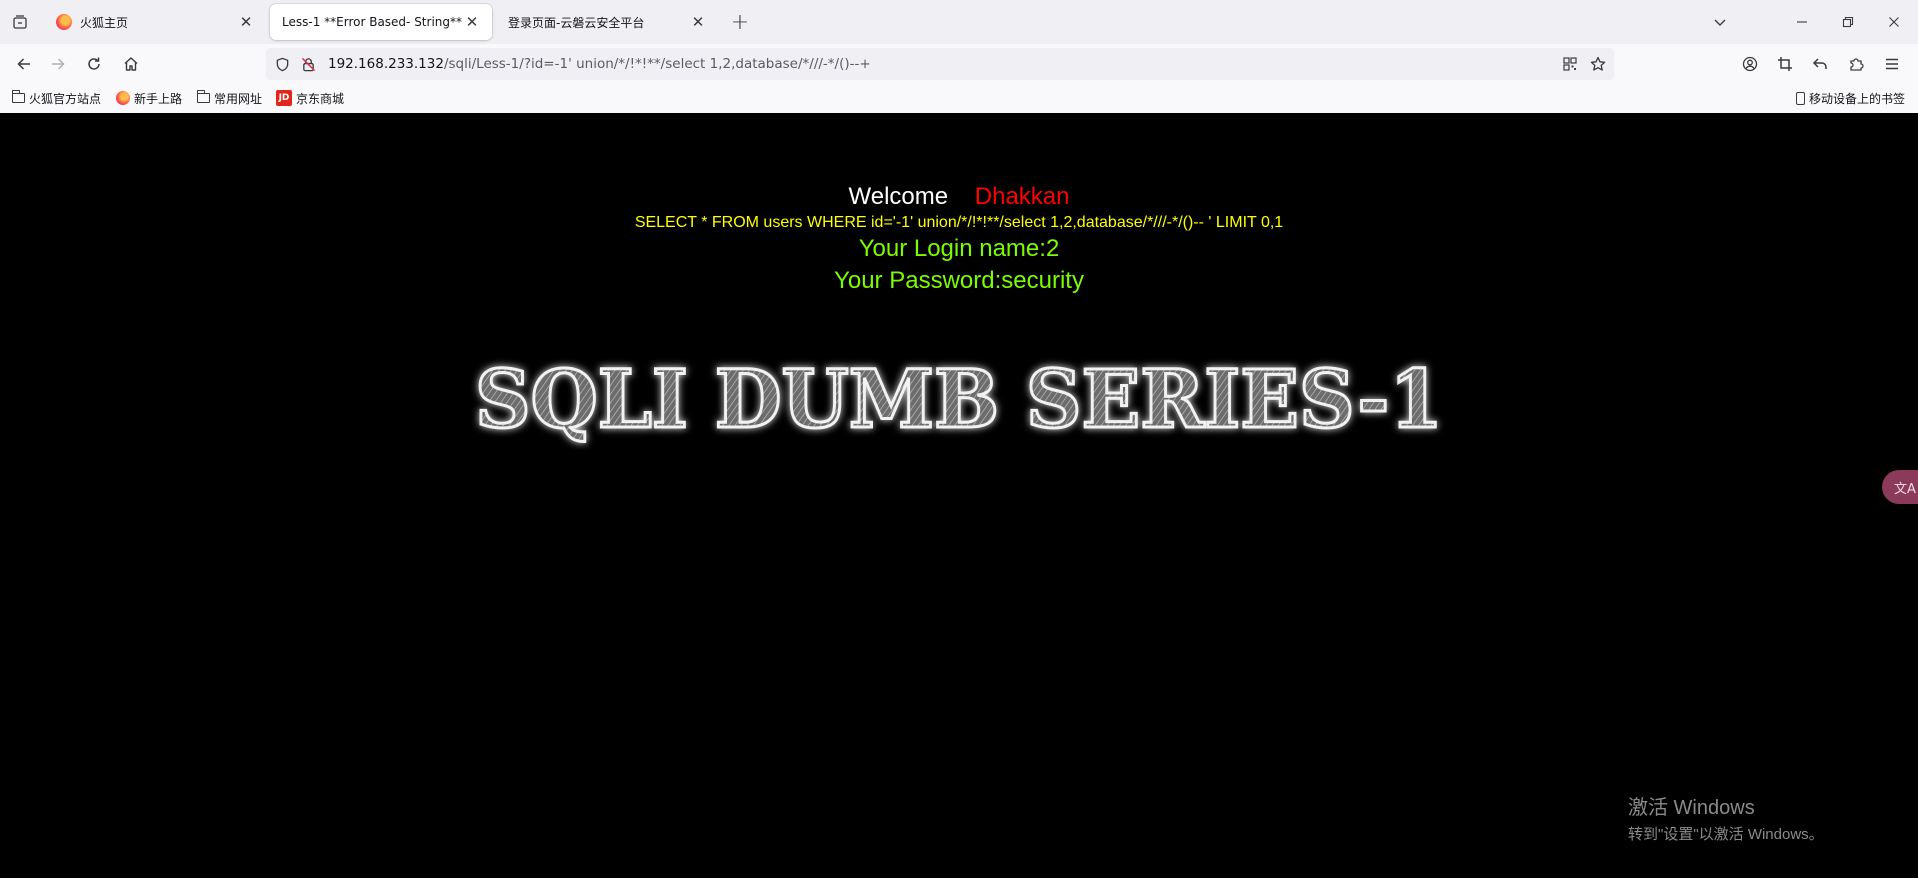 This screenshot has width=1918, height=878. I want to click on star-icon, so click(1598, 64).